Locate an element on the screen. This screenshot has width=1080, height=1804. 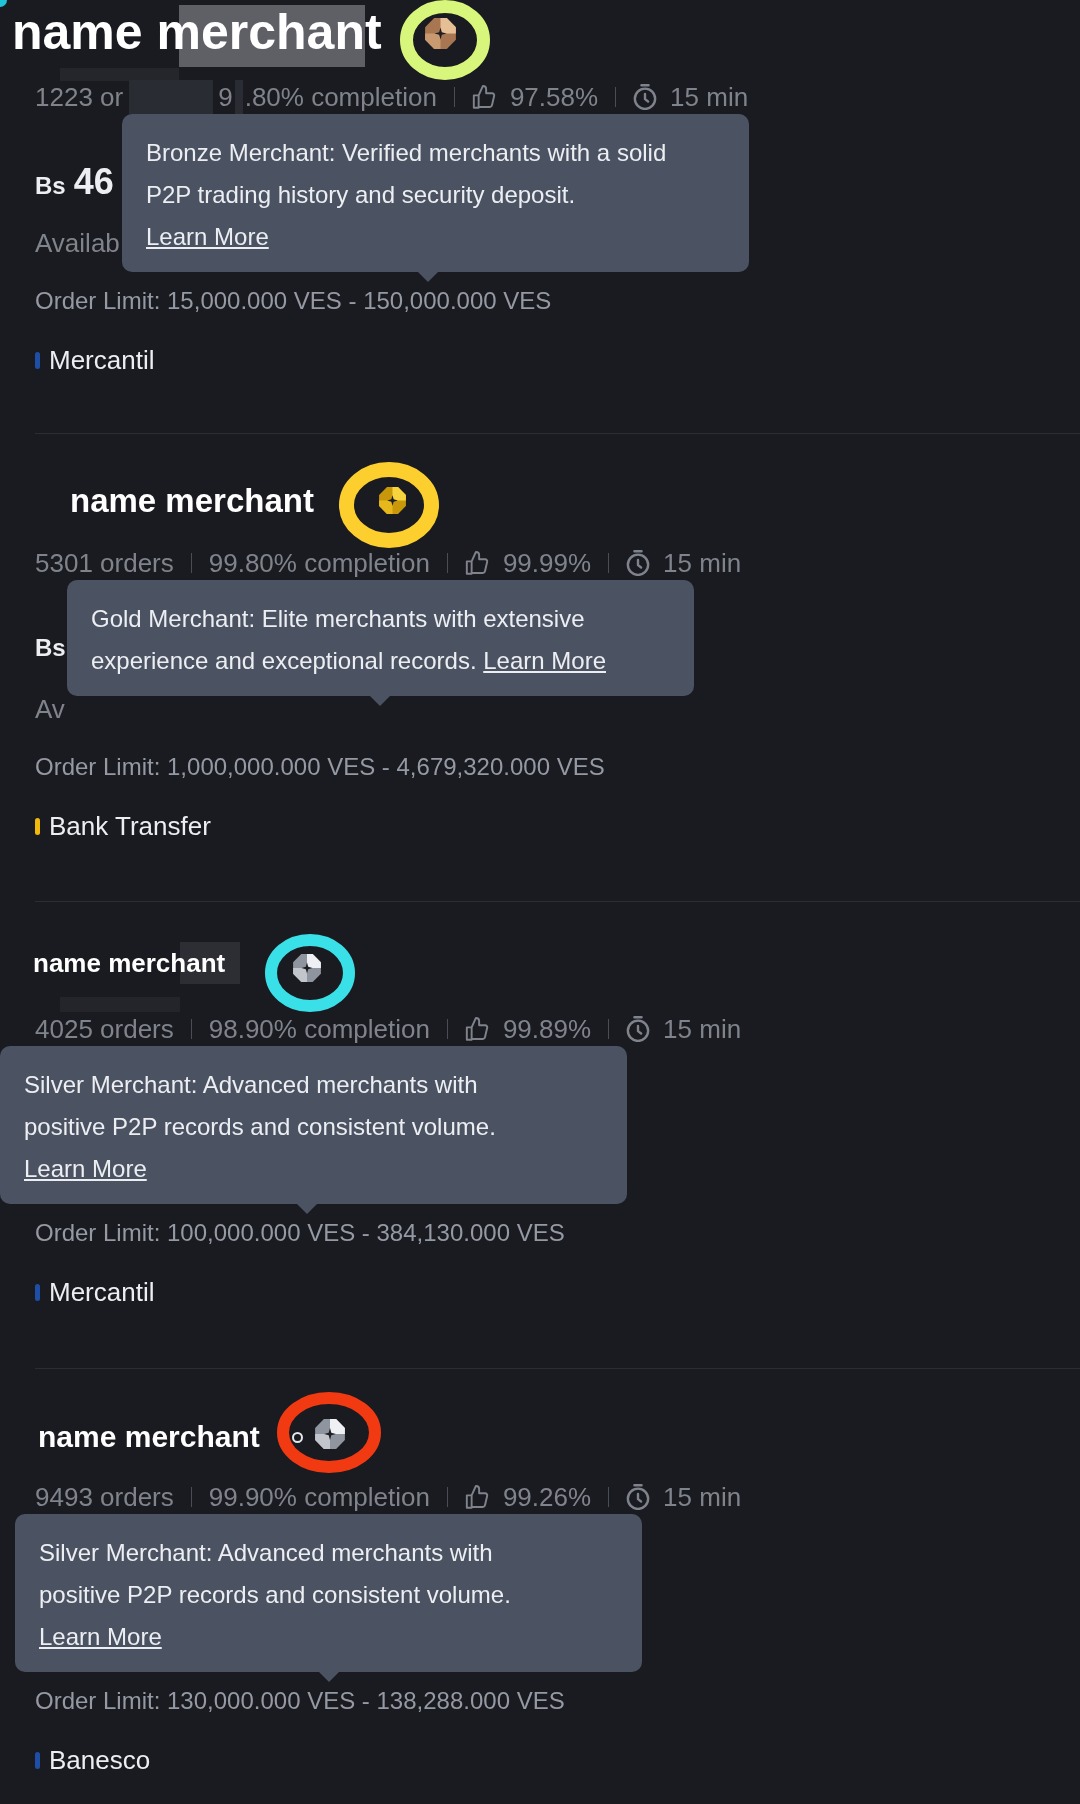
available-label: Av is located at coordinates (50, 709).